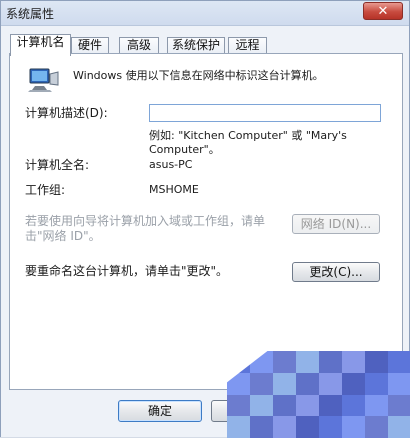  What do you see at coordinates (160, 411) in the screenshot?
I see `ok-button: 确定` at bounding box center [160, 411].